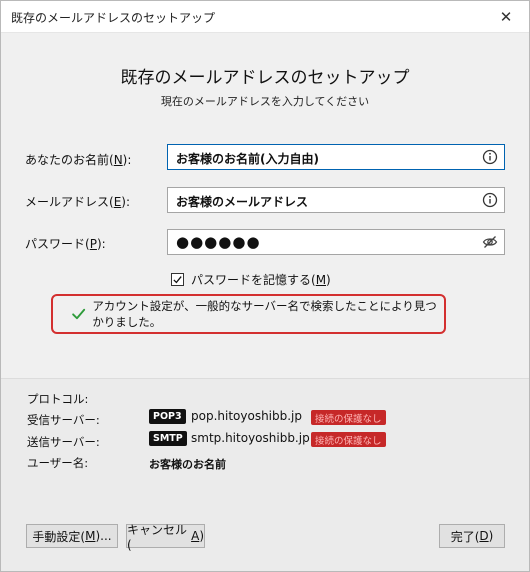 The image size is (530, 572). I want to click on protocol-label: プロトコル:, so click(58, 399).